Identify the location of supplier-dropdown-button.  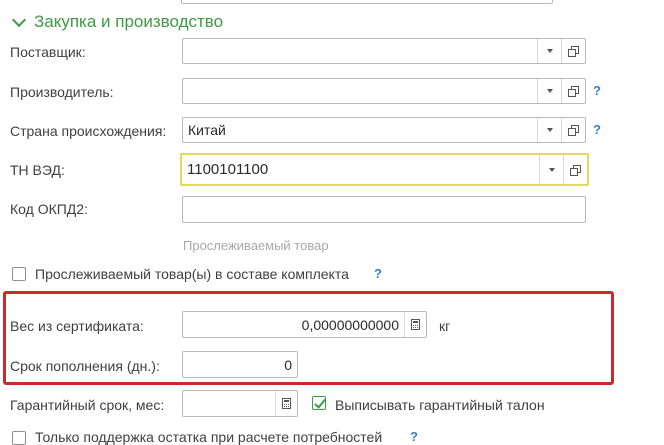
(549, 51).